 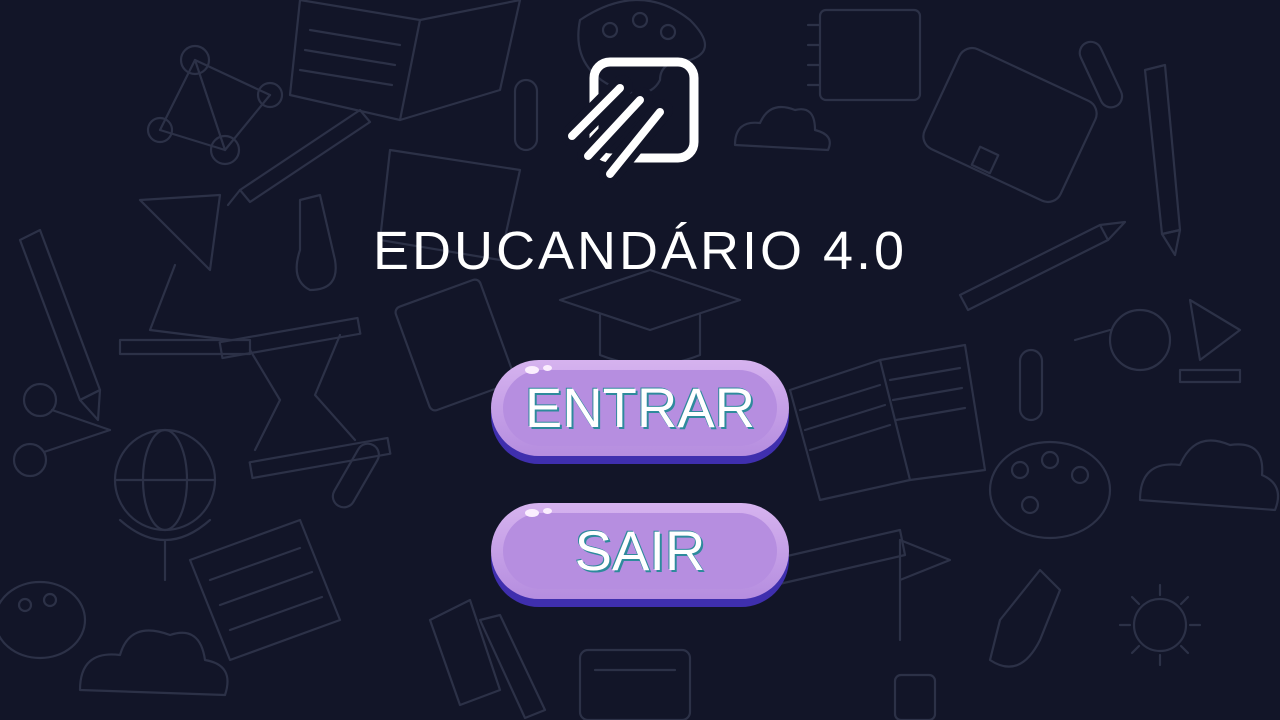 What do you see at coordinates (62, 430) in the screenshot?
I see `scissors-icon` at bounding box center [62, 430].